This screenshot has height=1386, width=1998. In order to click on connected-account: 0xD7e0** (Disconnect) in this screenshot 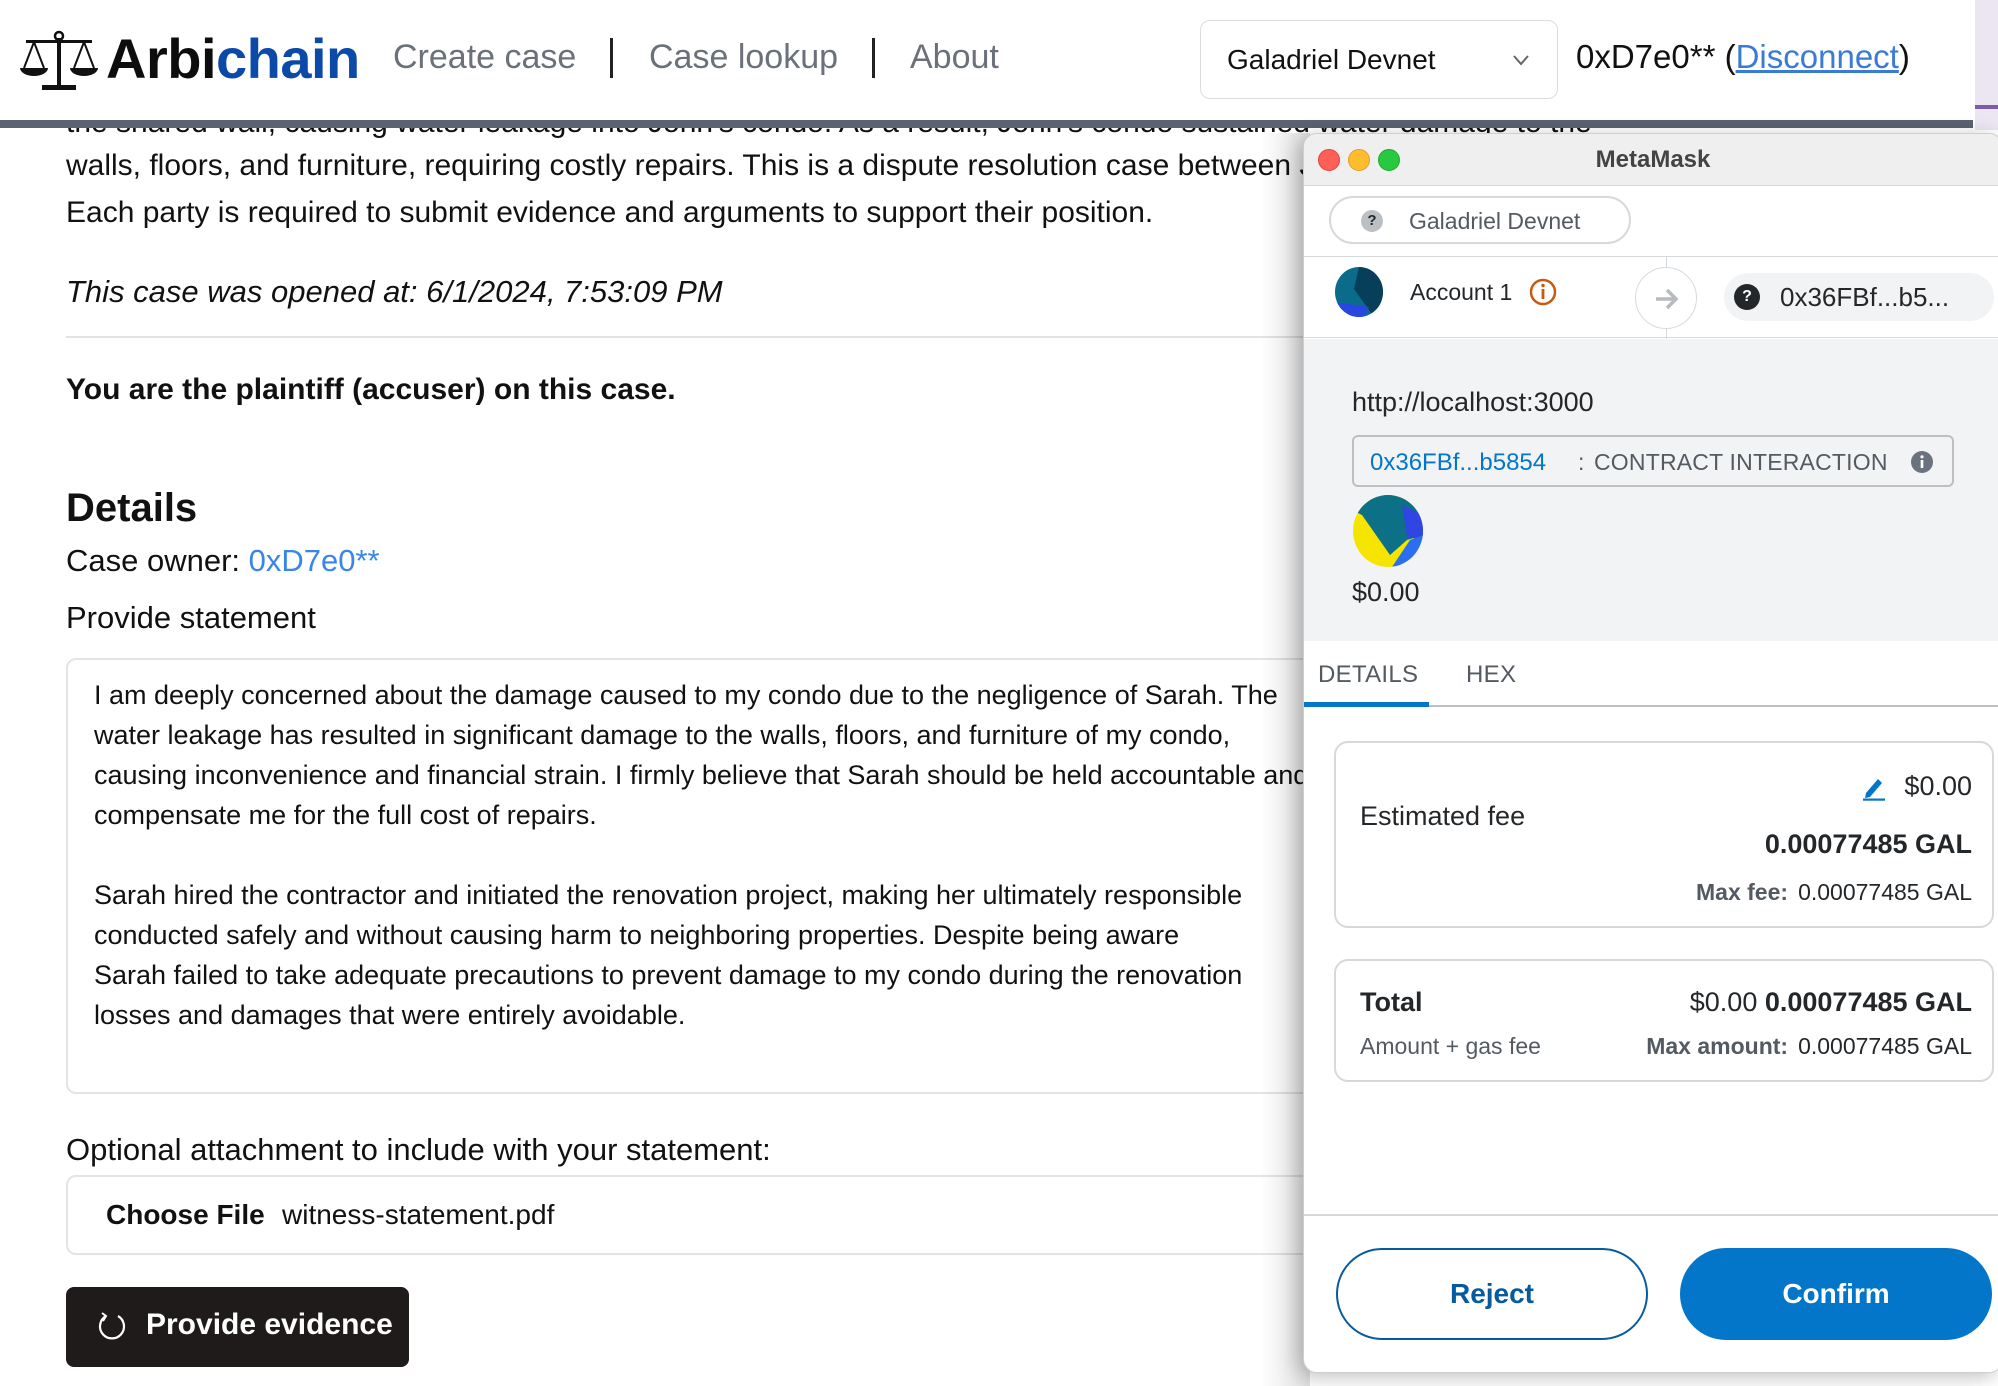, I will do `click(1743, 57)`.